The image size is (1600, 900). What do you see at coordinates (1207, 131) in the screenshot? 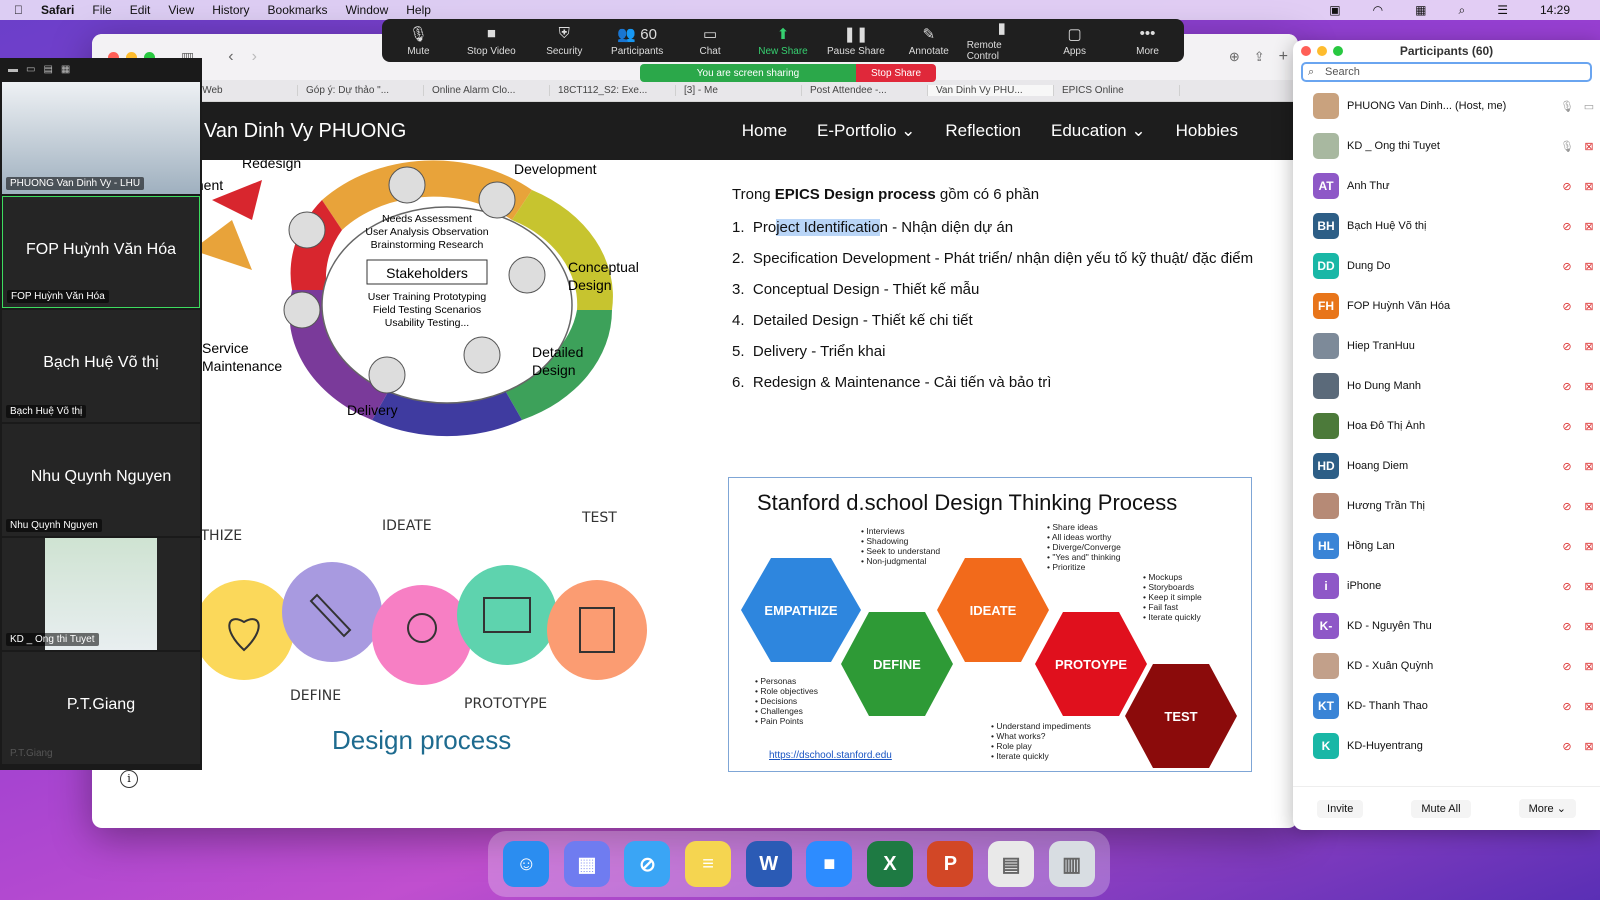
I see `nav-hobbies: Hobbies` at bounding box center [1207, 131].